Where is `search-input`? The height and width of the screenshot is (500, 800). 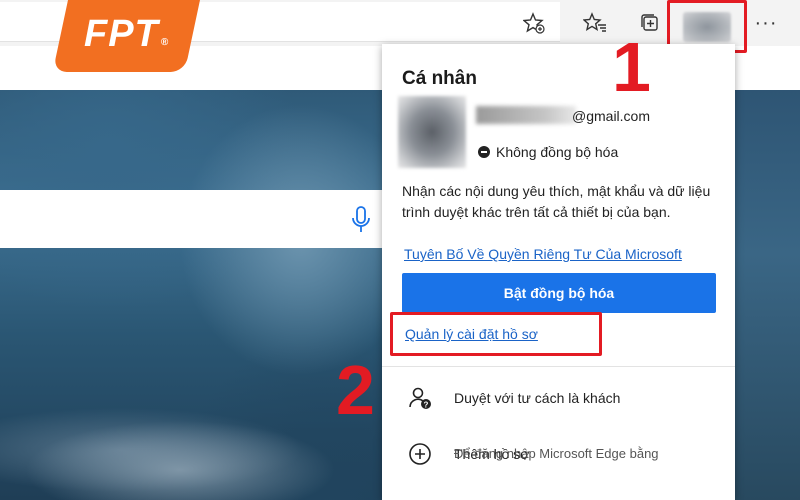 search-input is located at coordinates (195, 219).